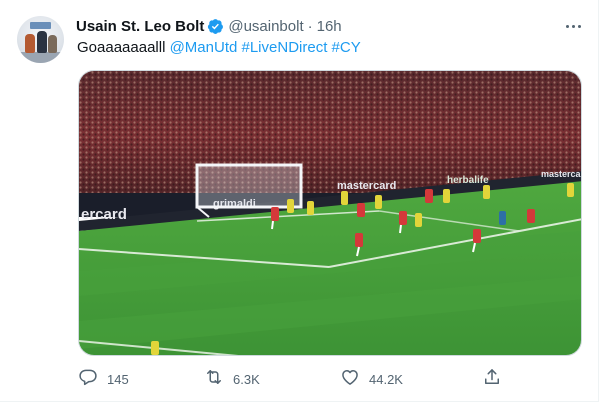  Describe the element at coordinates (104, 214) in the screenshot. I see `ad-board-text: ercard` at that location.